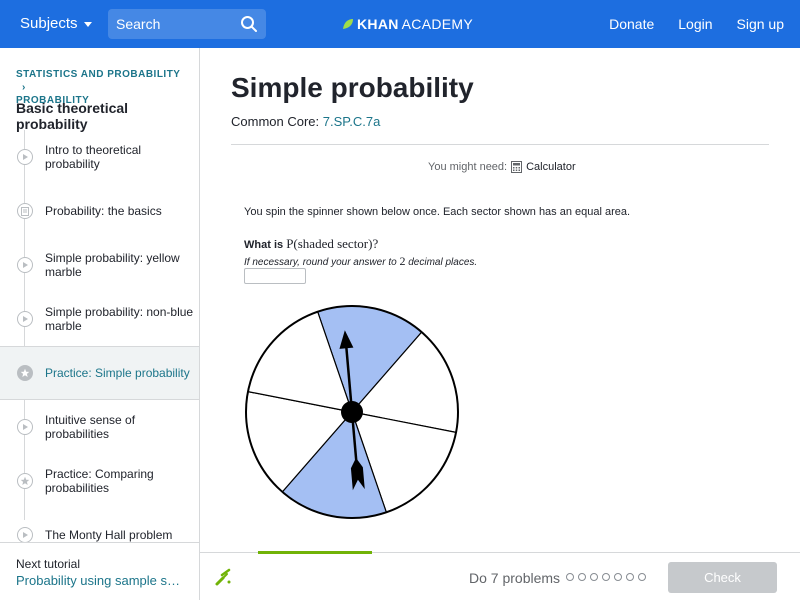 This screenshot has height=600, width=800. Describe the element at coordinates (722, 577) in the screenshot. I see `check-button: Check` at that location.